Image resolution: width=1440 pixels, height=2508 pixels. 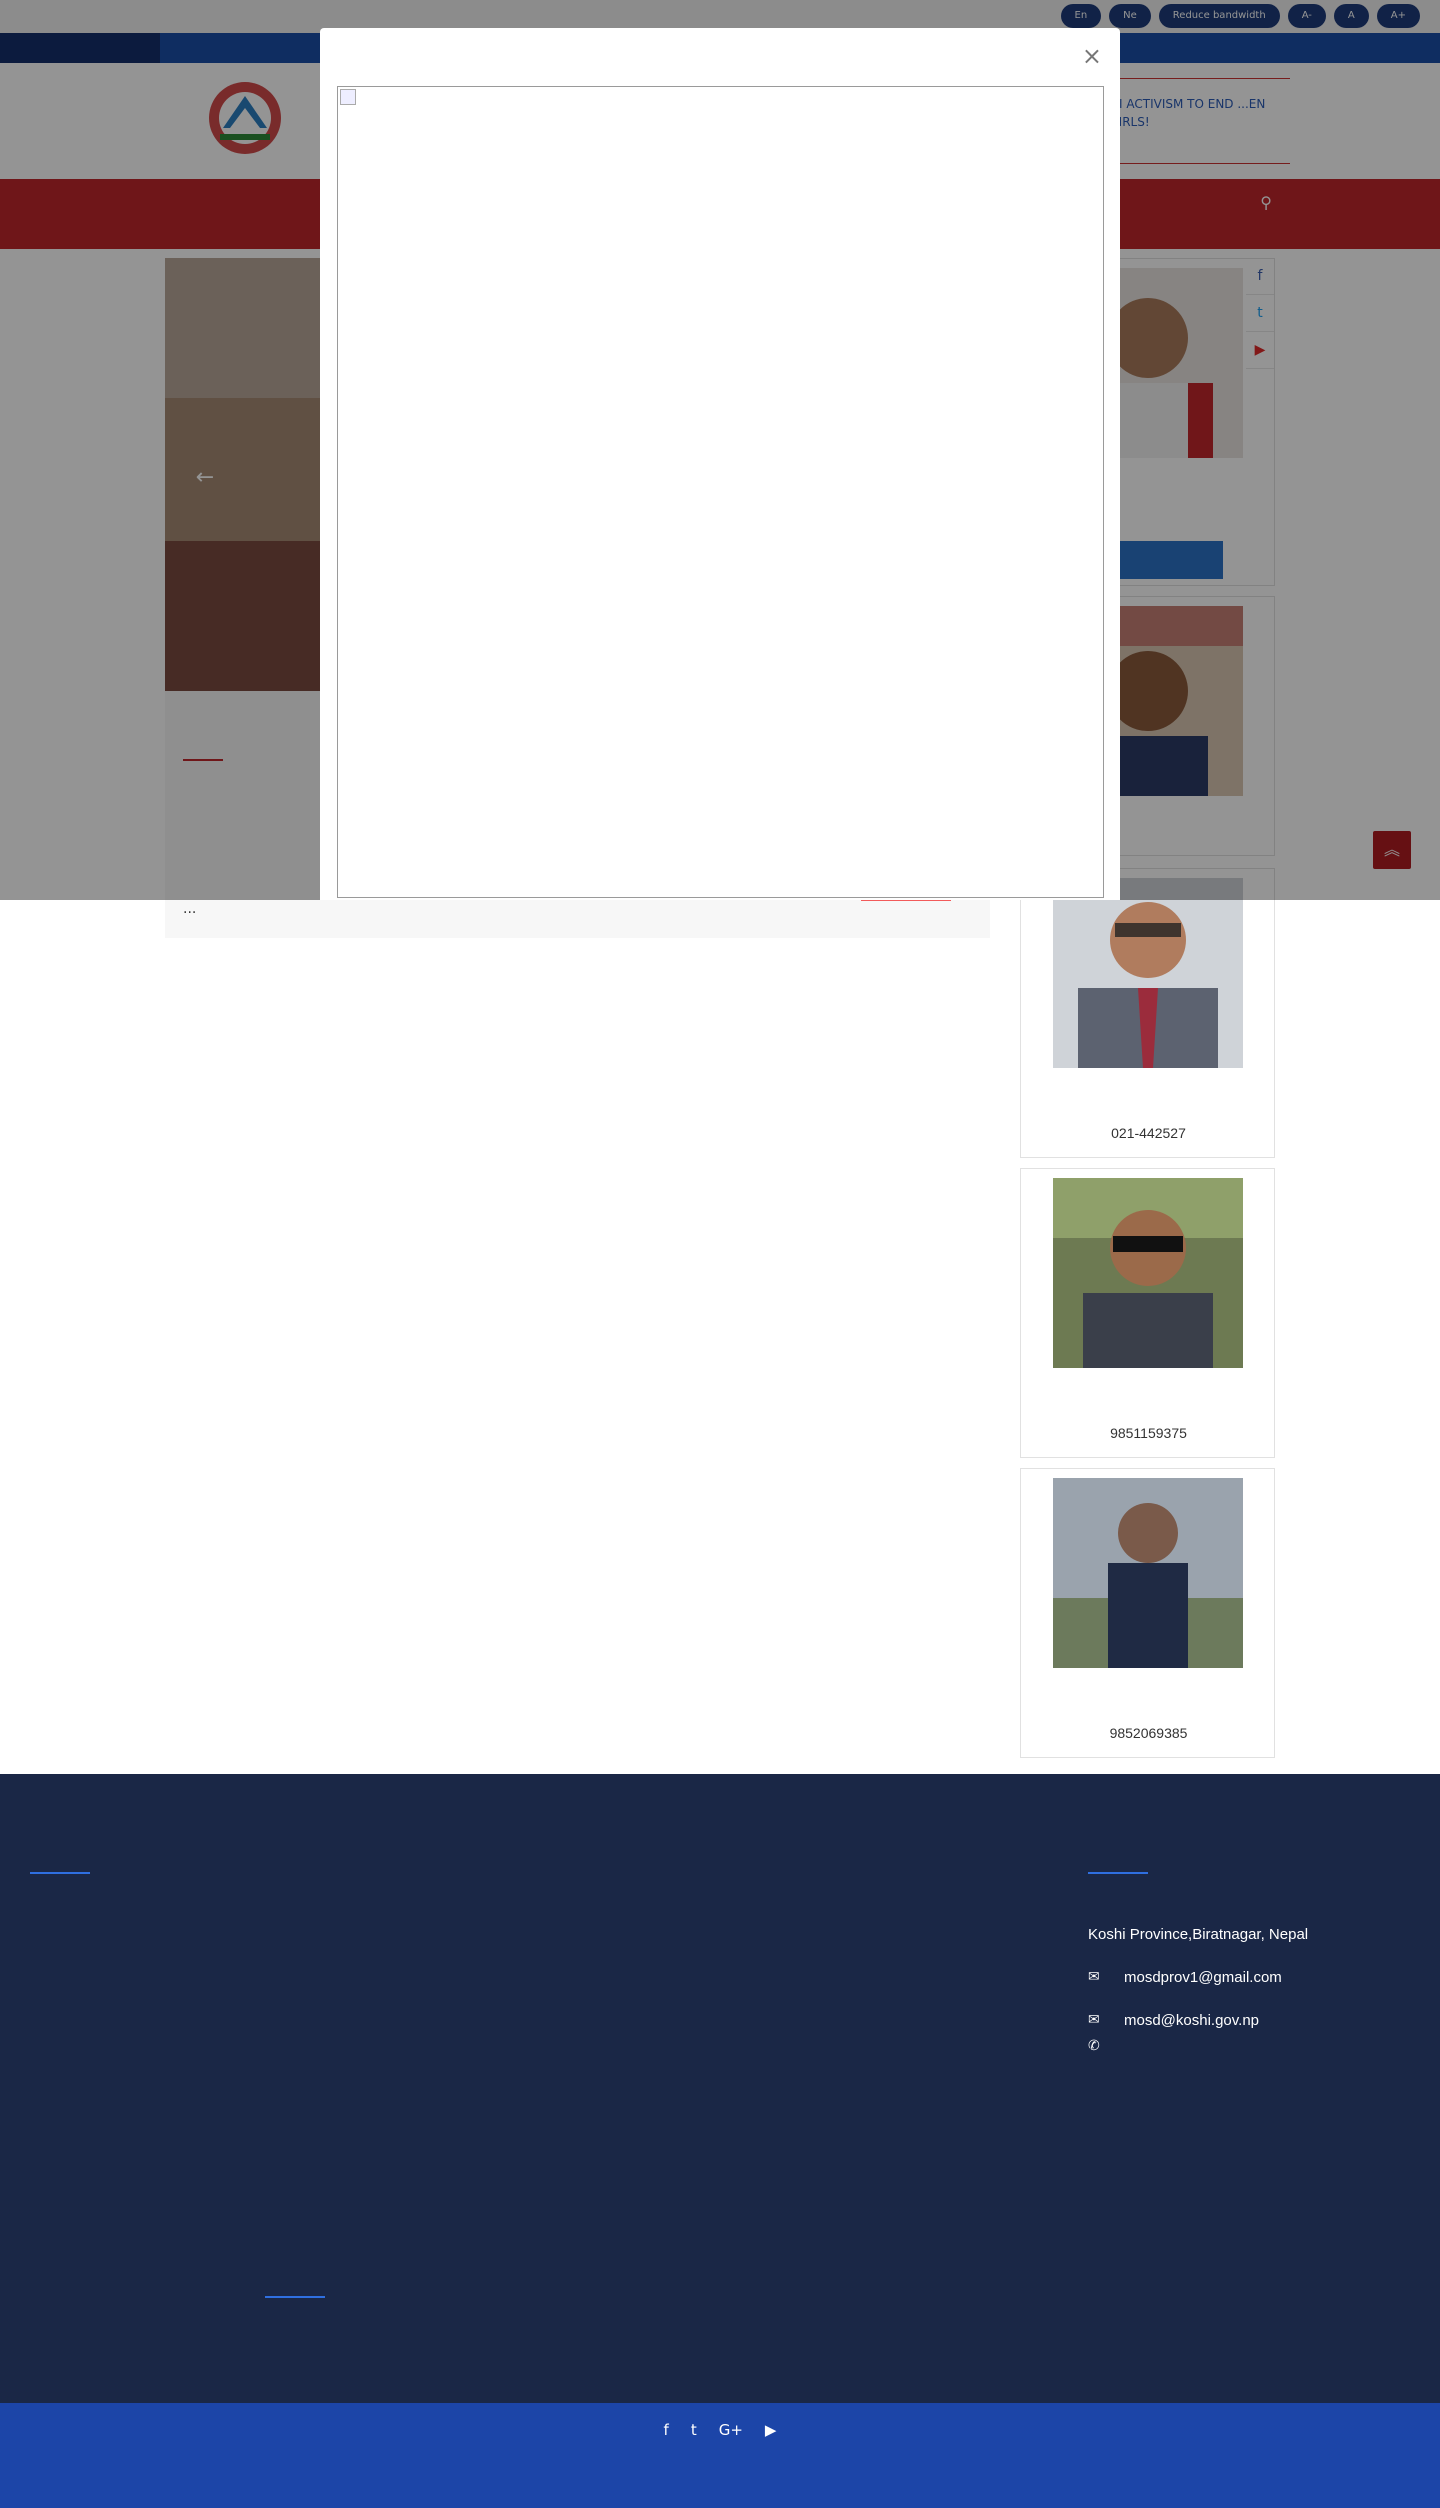 I want to click on official-phone: 9851159375, so click(x=1148, y=1433).